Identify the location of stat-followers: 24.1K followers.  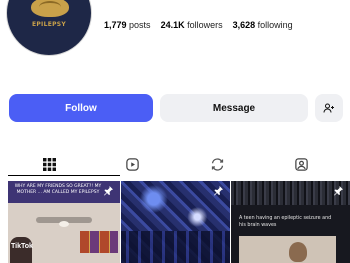
(192, 25).